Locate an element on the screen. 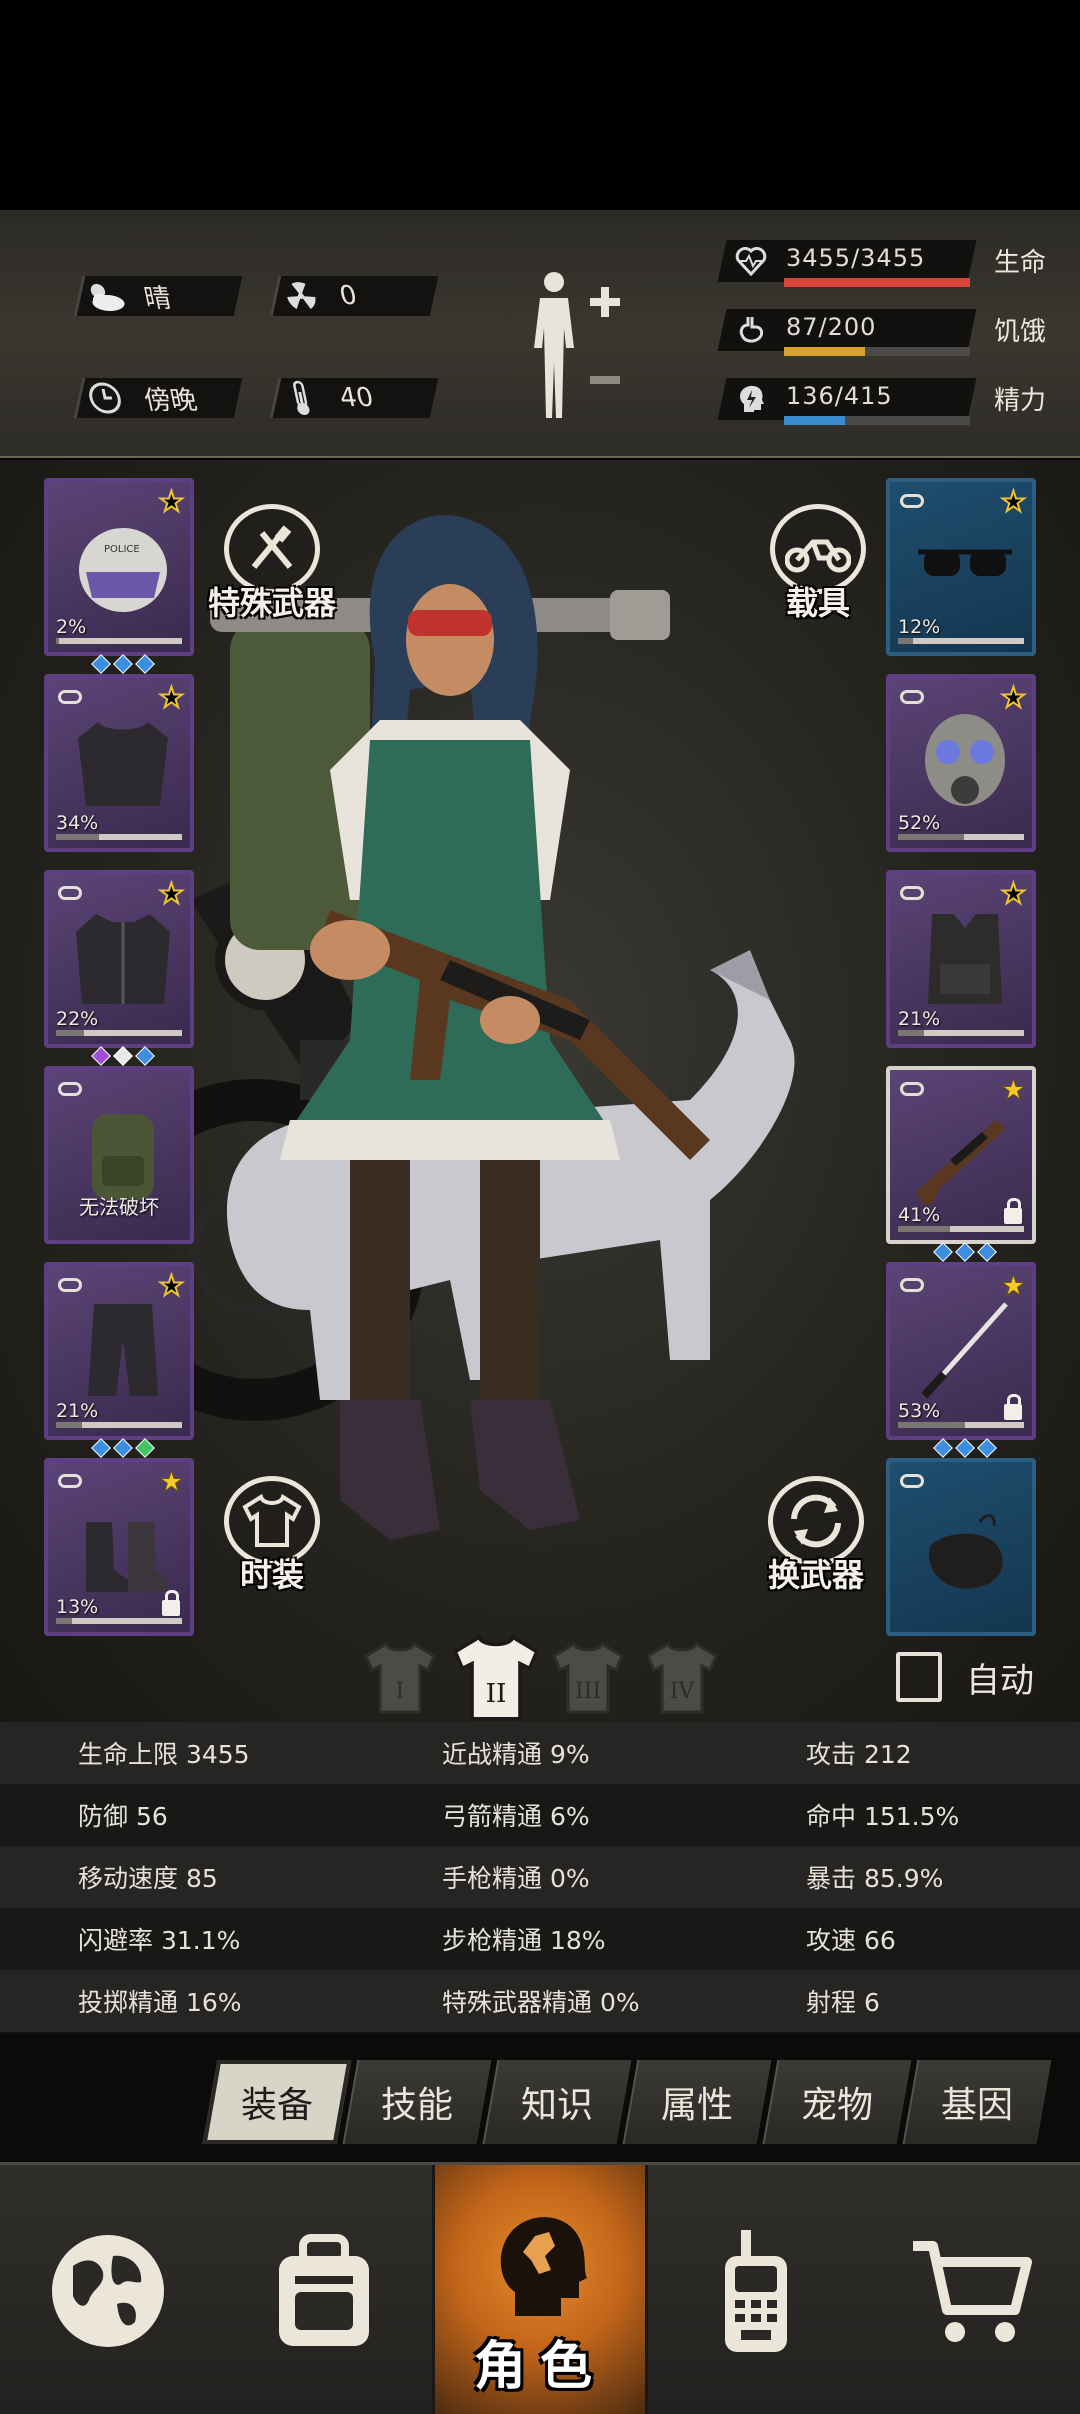  gas-mask-icon is located at coordinates (965, 760).